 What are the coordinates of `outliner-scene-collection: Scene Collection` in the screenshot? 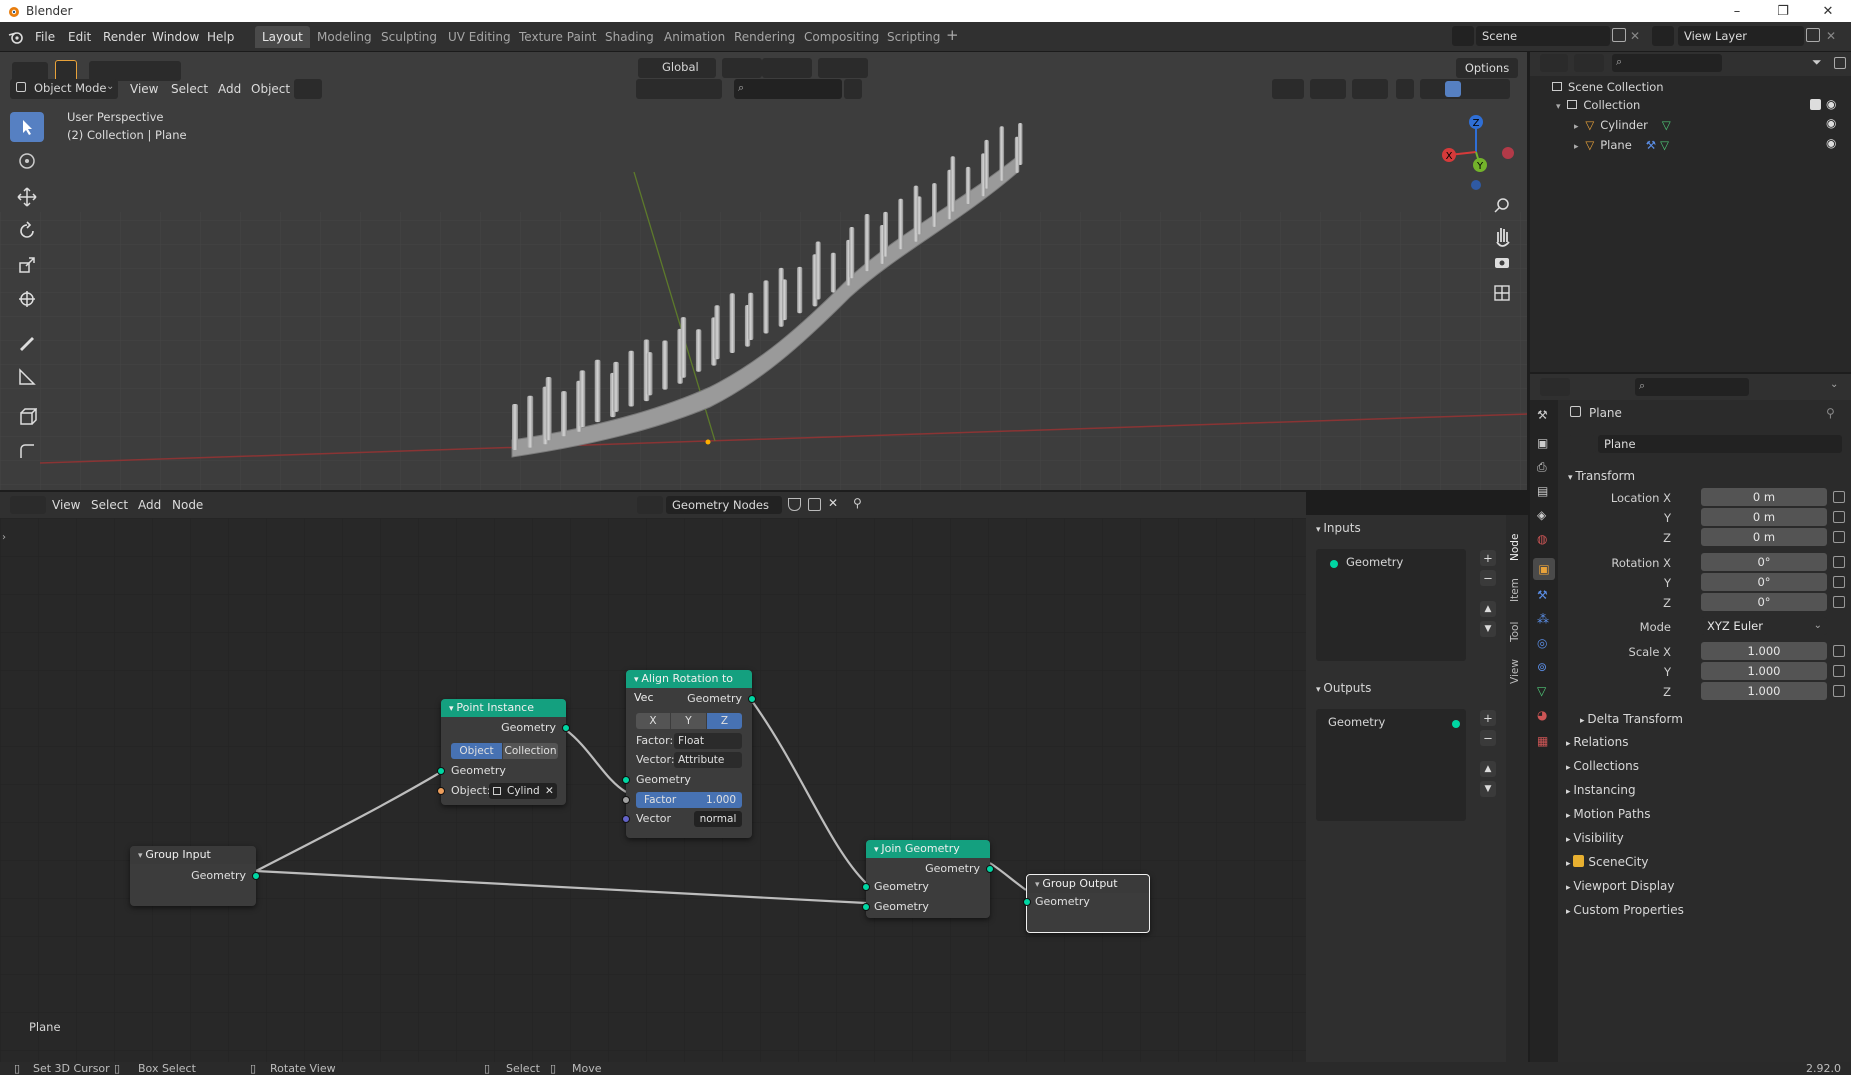 It's located at (1608, 87).